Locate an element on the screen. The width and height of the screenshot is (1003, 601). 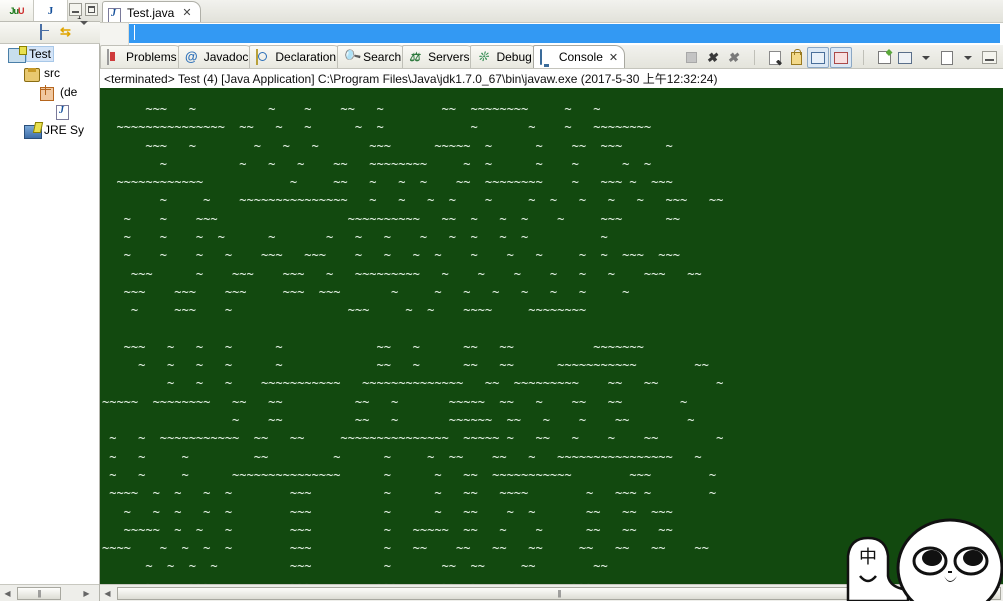
tab-console: Console ✕ is located at coordinates (579, 56).